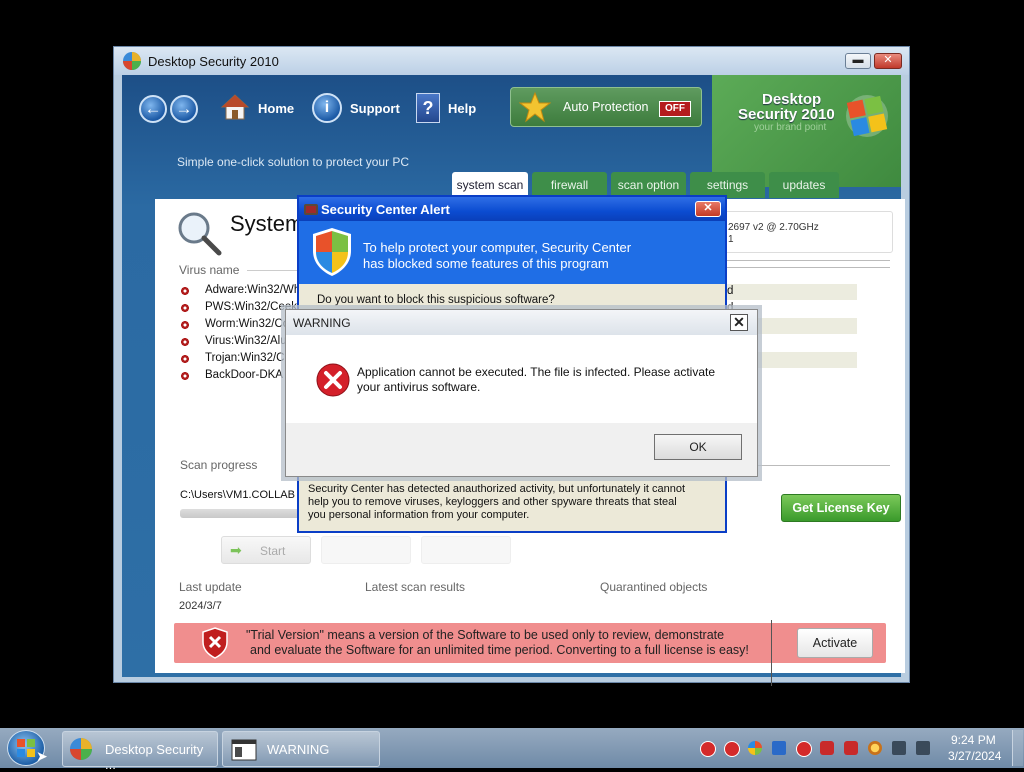 This screenshot has height=772, width=1024. What do you see at coordinates (792, 292) in the screenshot?
I see `virus-status-bar: d` at bounding box center [792, 292].